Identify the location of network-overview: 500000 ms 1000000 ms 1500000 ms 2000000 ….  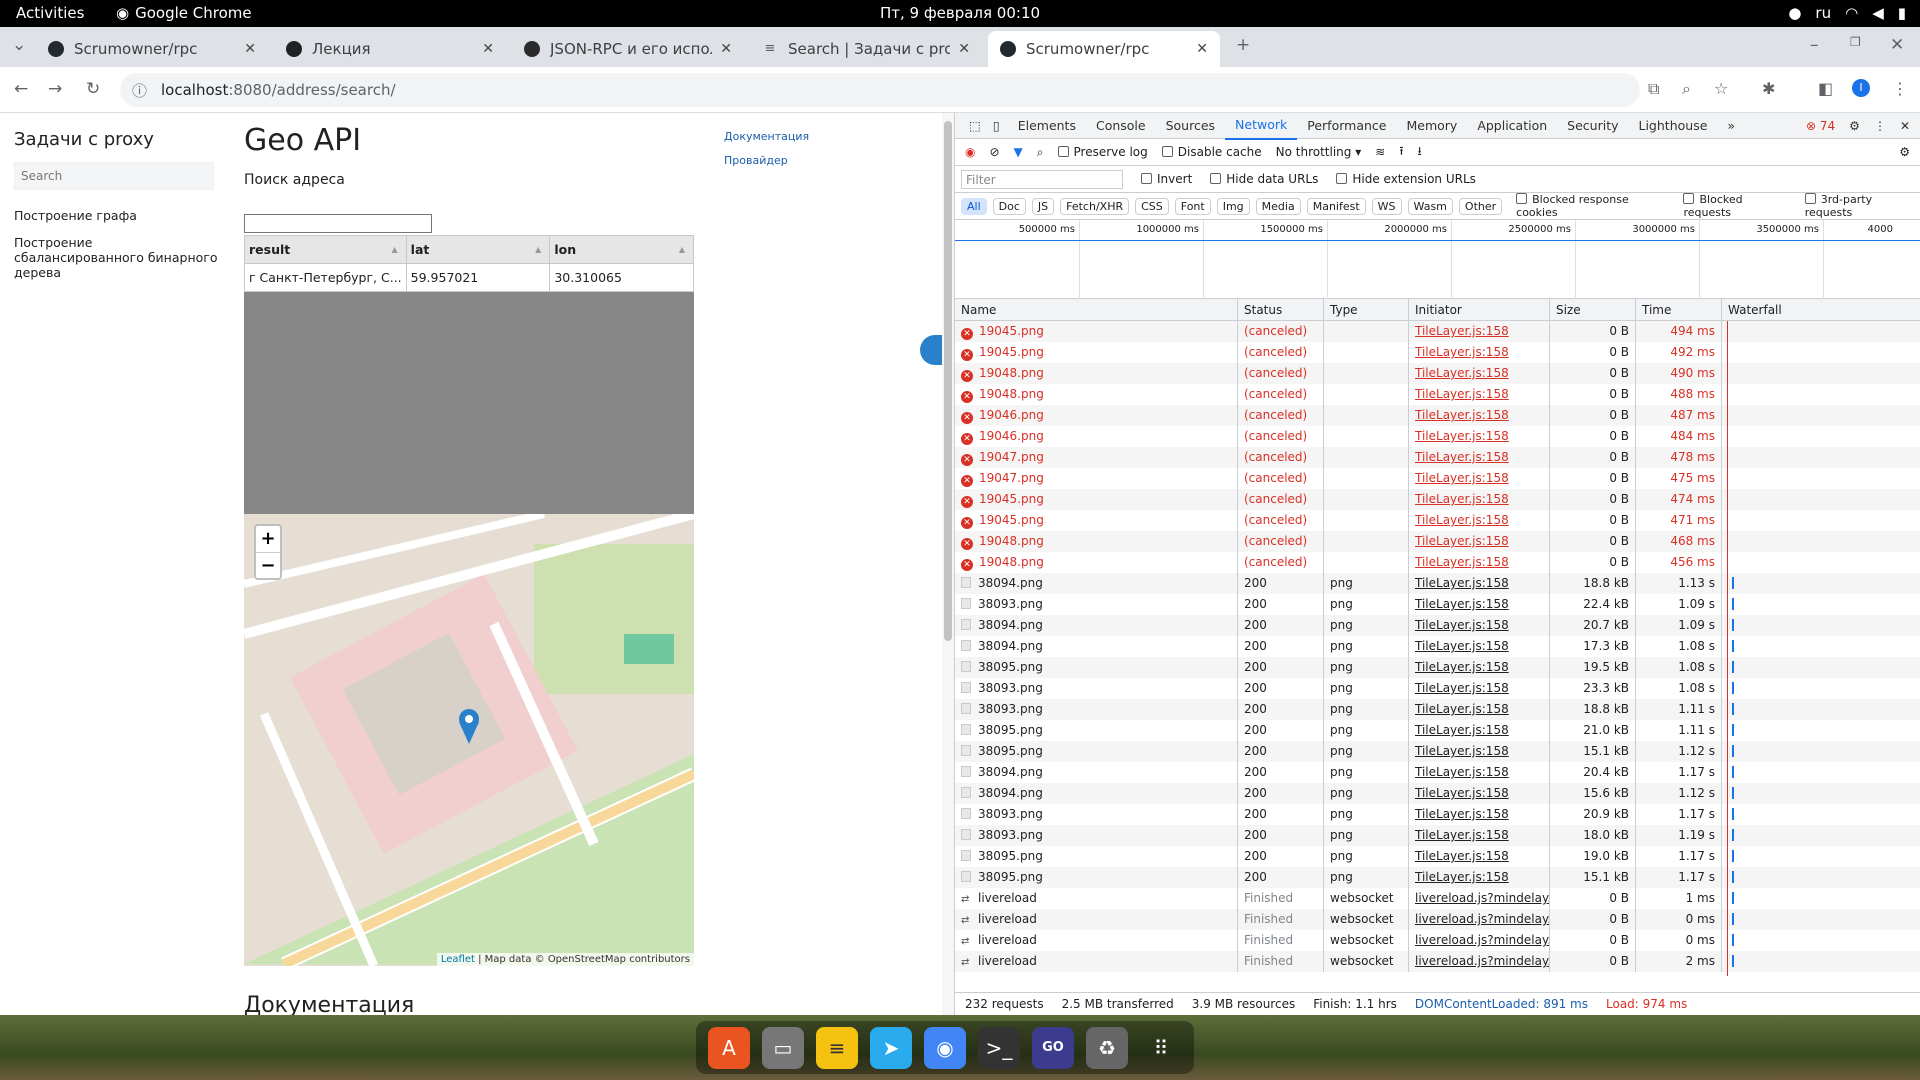
(1437, 259).